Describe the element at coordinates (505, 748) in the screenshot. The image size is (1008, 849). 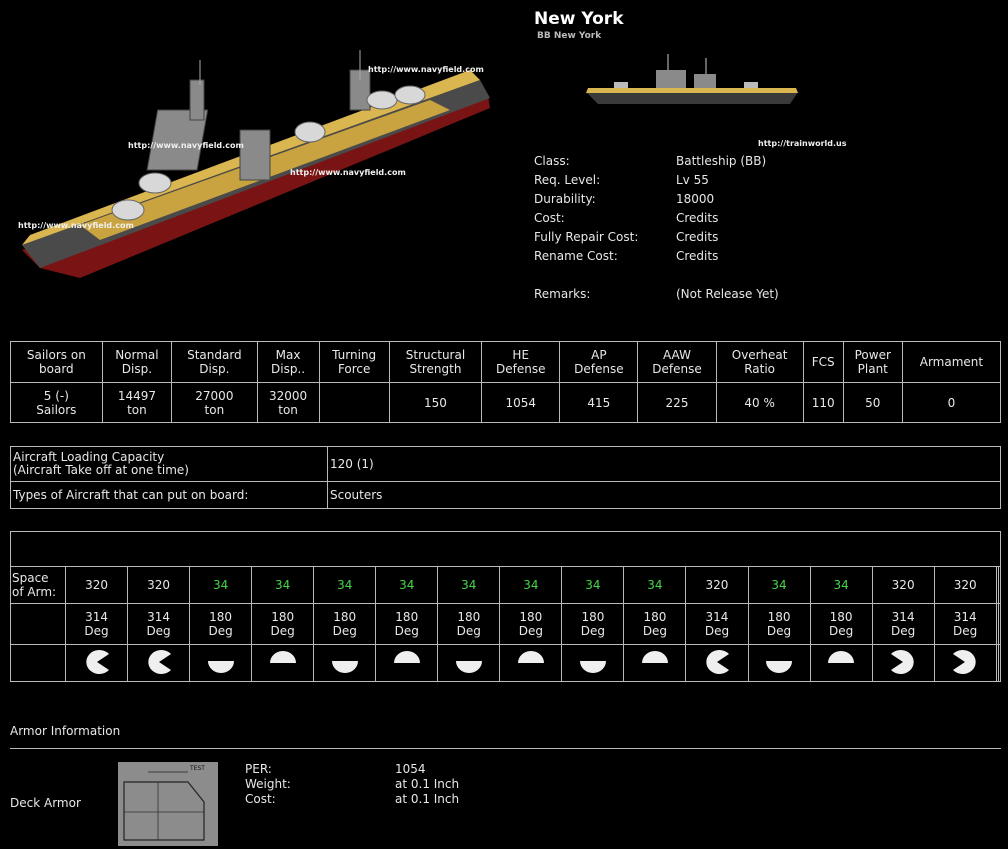
I see `section-divider` at that location.